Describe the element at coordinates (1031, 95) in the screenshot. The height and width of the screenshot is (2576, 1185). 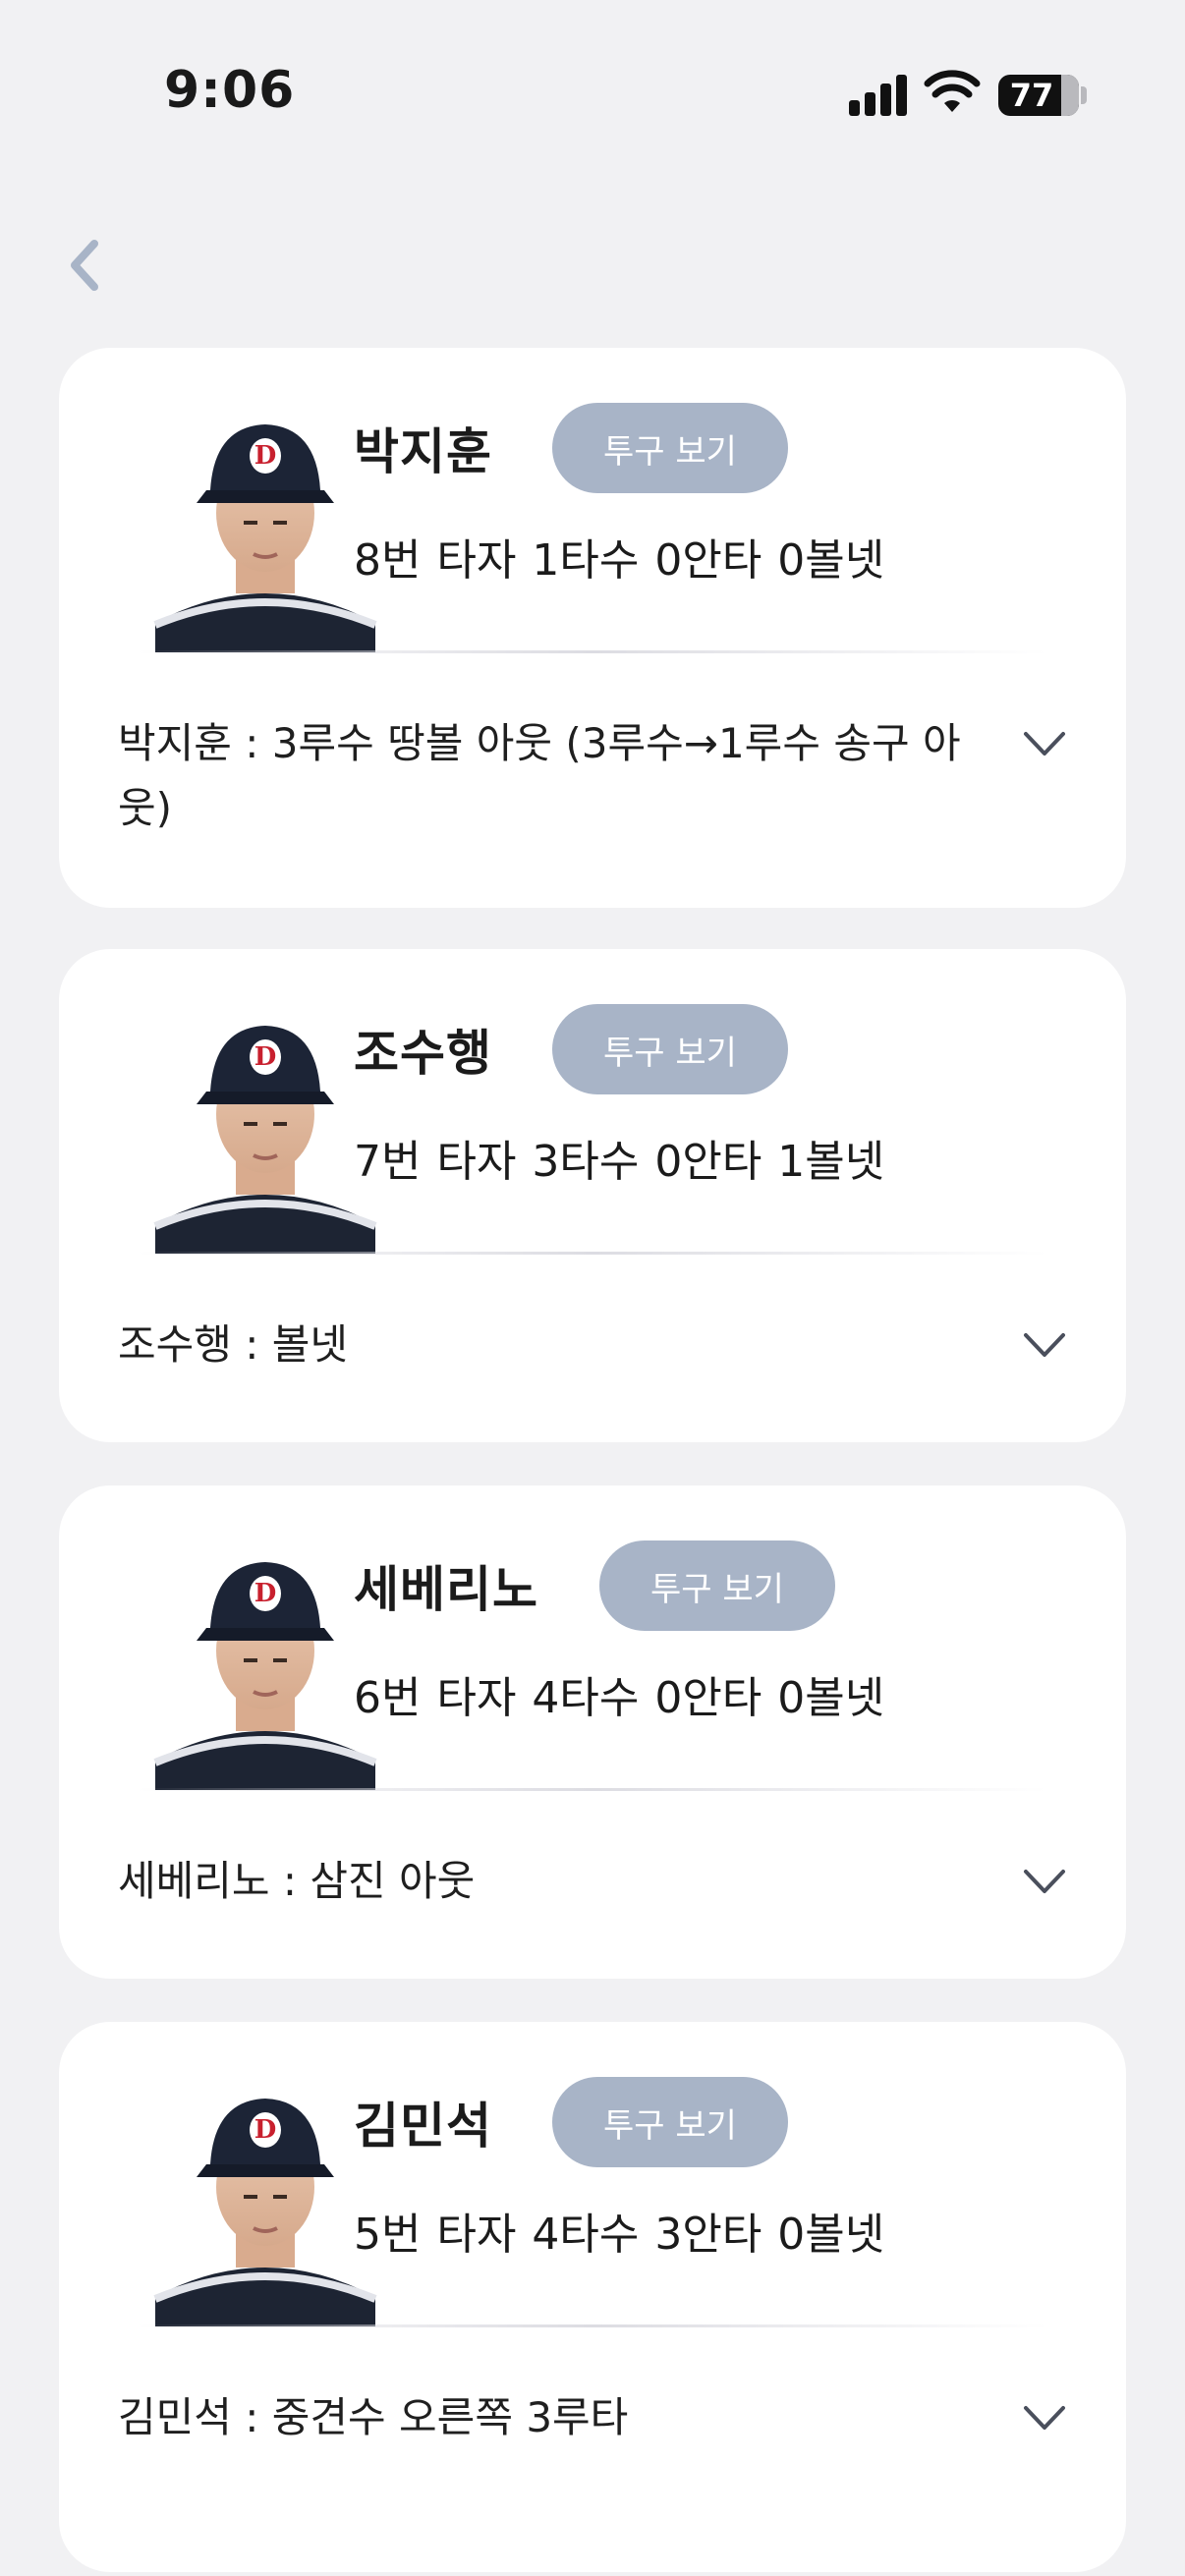
I see `battery-level: 77` at that location.